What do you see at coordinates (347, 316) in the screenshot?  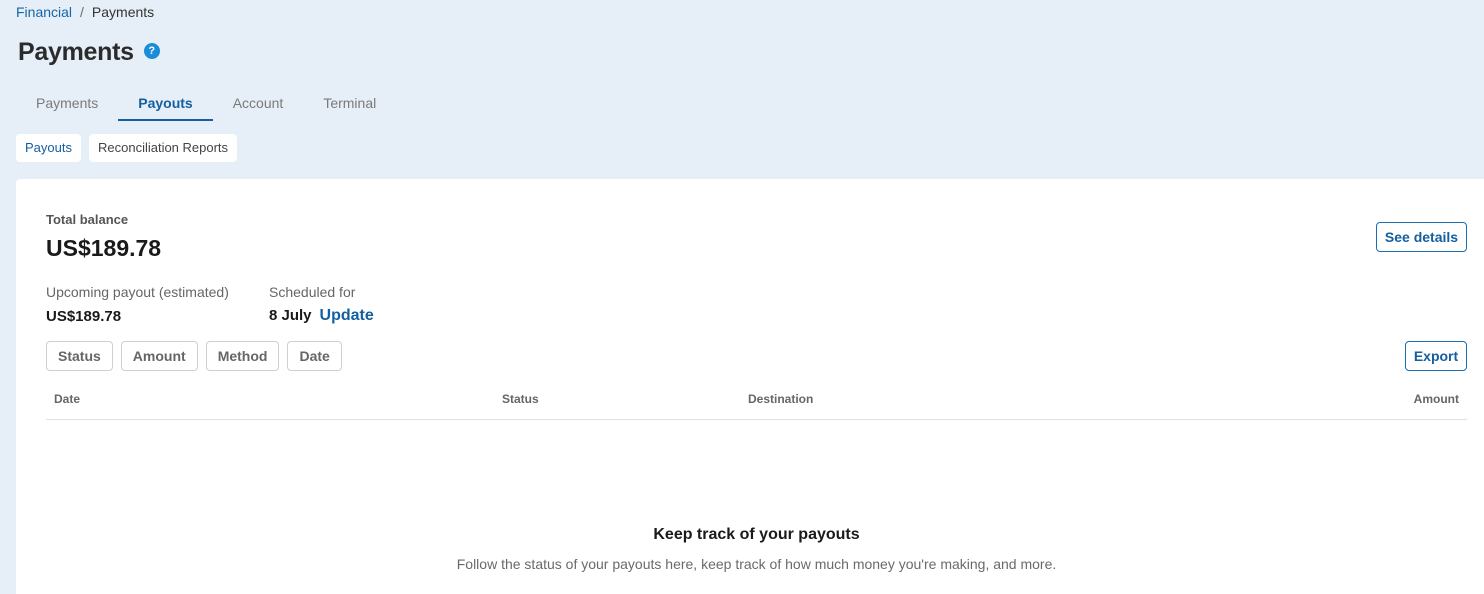 I see `update-link: Update` at bounding box center [347, 316].